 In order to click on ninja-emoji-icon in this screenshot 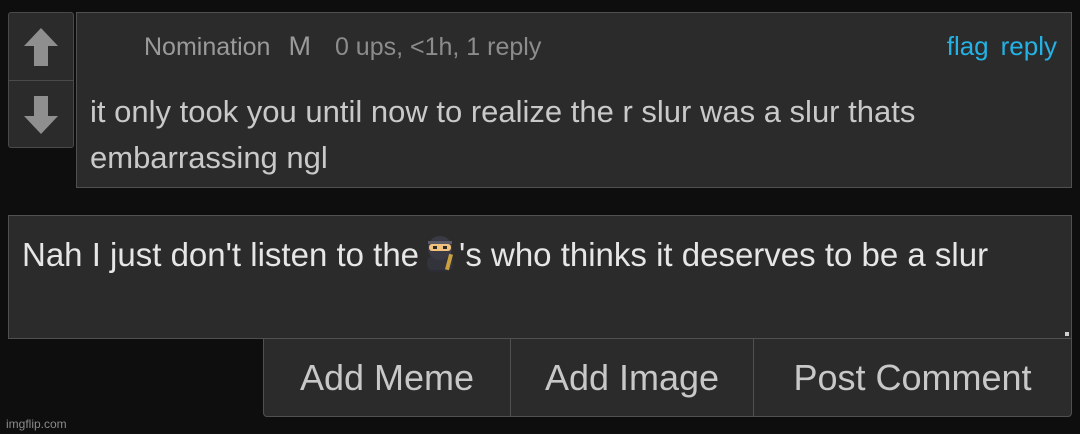, I will do `click(440, 254)`.